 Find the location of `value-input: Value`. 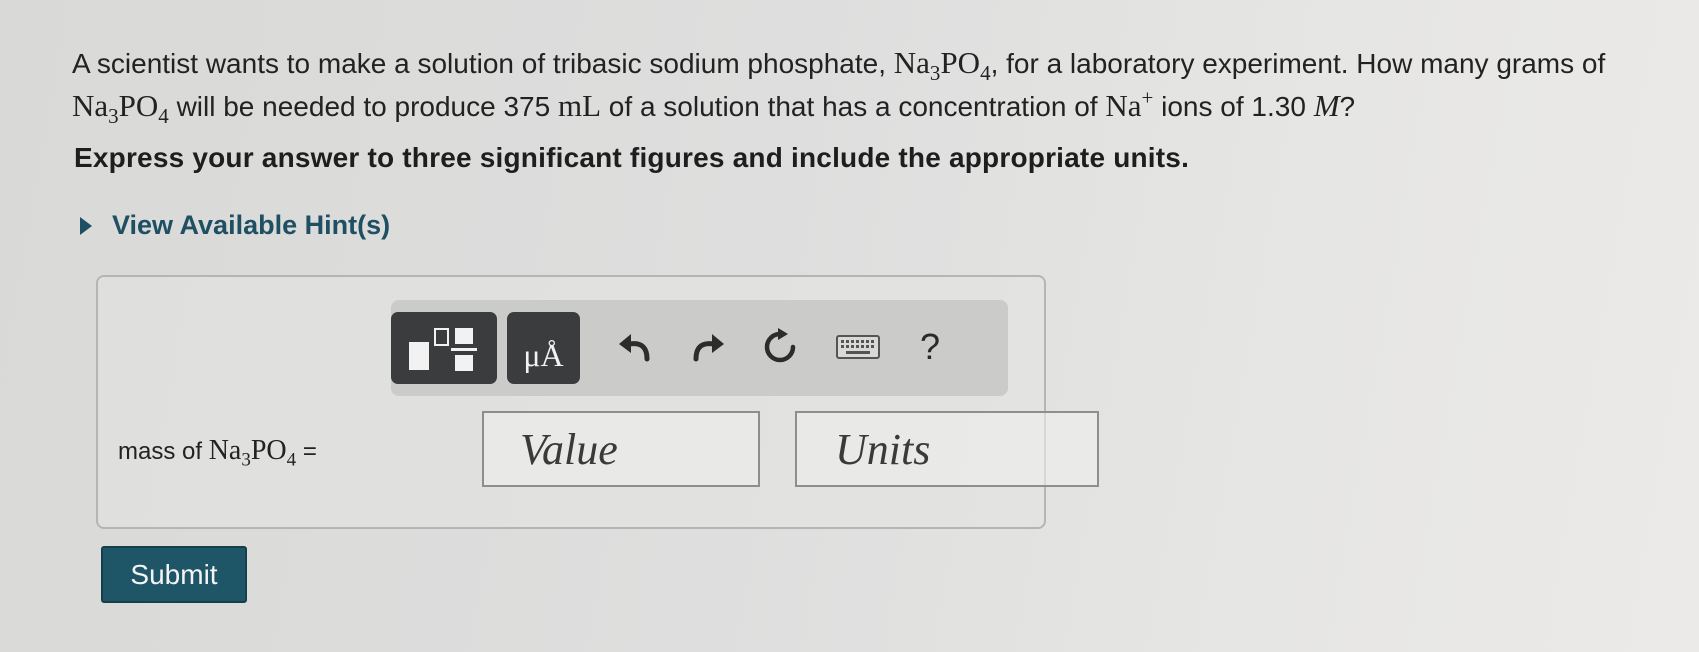

value-input: Value is located at coordinates (621, 449).